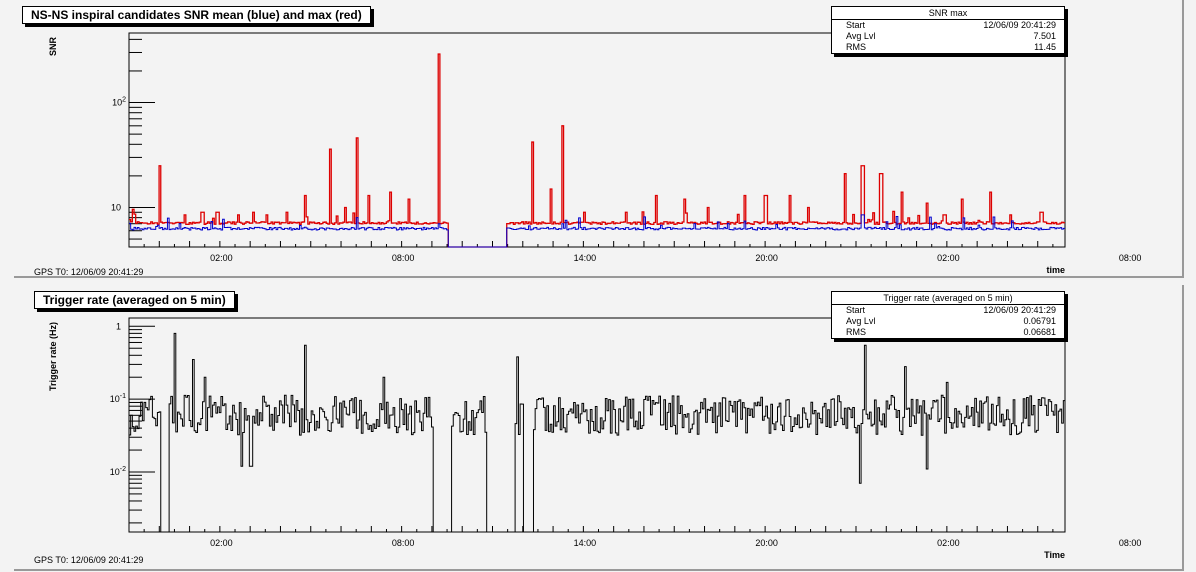  I want to click on stats-row-rms: RMS 11.45, so click(948, 47).